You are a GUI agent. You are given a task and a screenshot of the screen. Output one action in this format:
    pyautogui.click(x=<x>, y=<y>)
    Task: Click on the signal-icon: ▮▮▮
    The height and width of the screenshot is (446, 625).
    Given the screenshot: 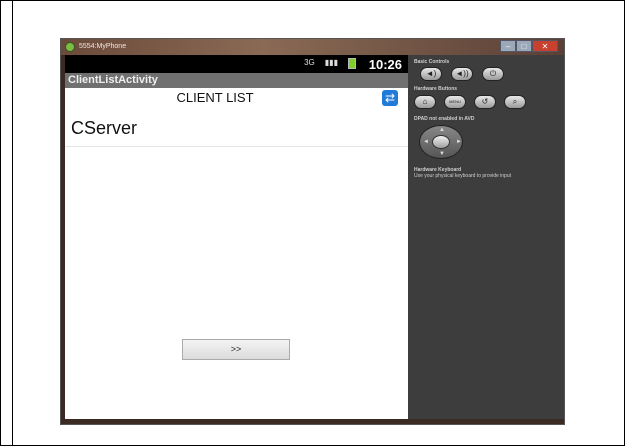 What is the action you would take?
    pyautogui.click(x=331, y=62)
    